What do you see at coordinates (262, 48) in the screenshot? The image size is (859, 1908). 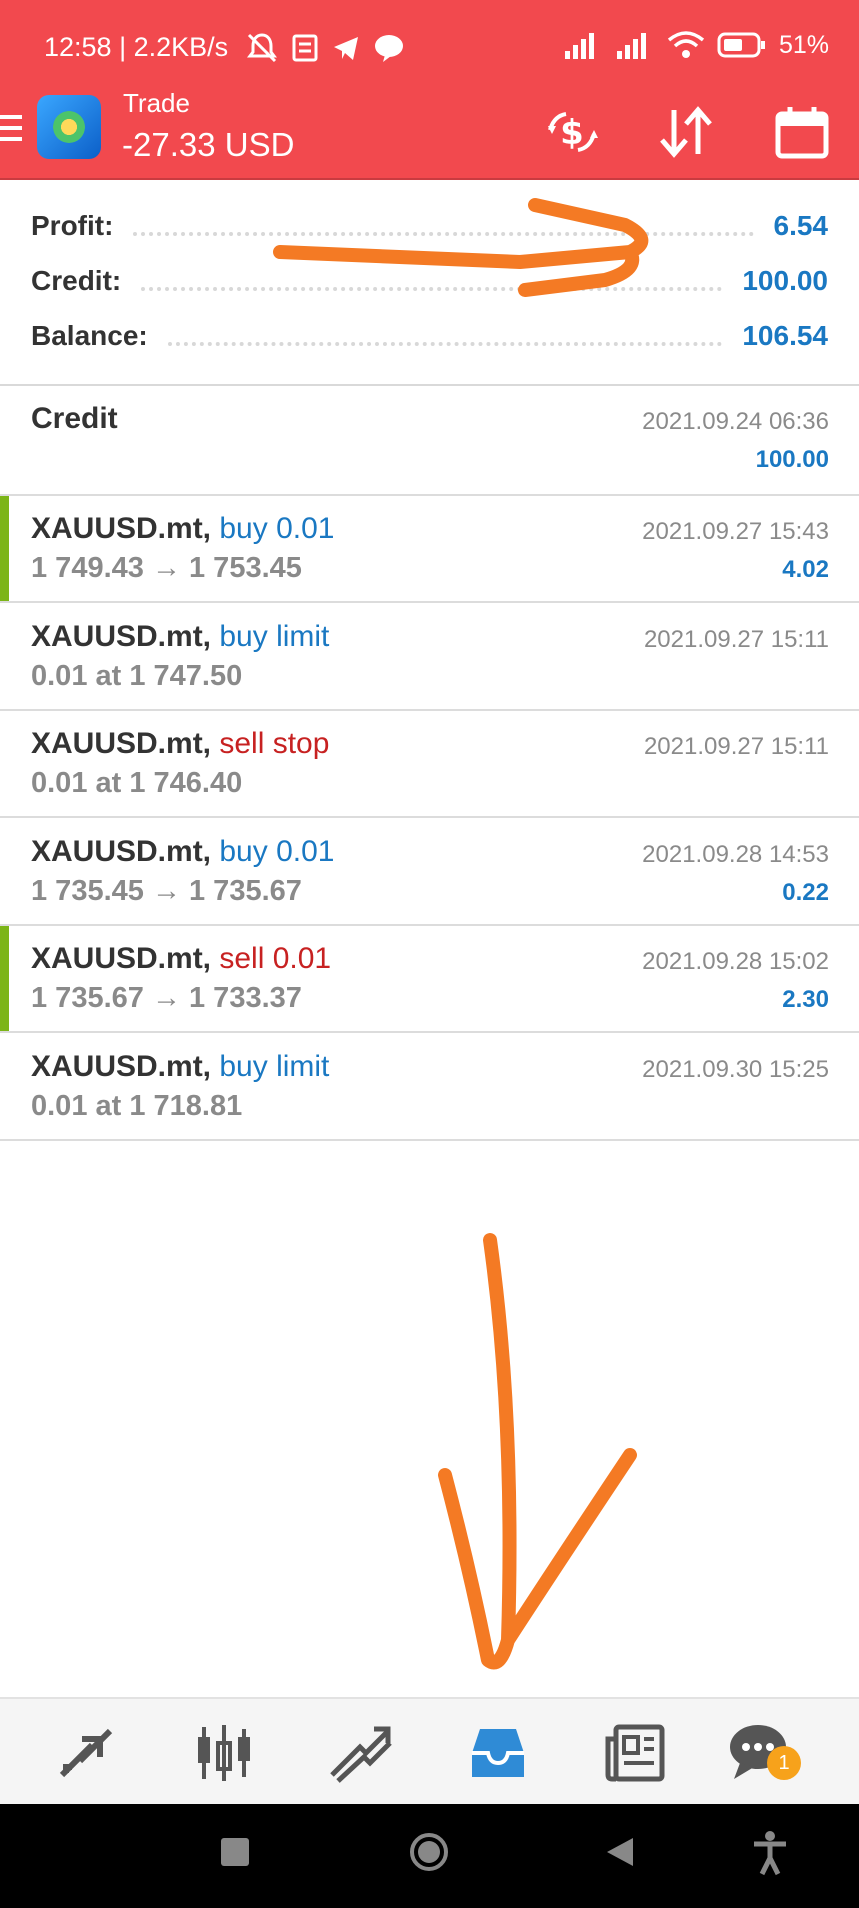 I see `bell-off-icon` at bounding box center [262, 48].